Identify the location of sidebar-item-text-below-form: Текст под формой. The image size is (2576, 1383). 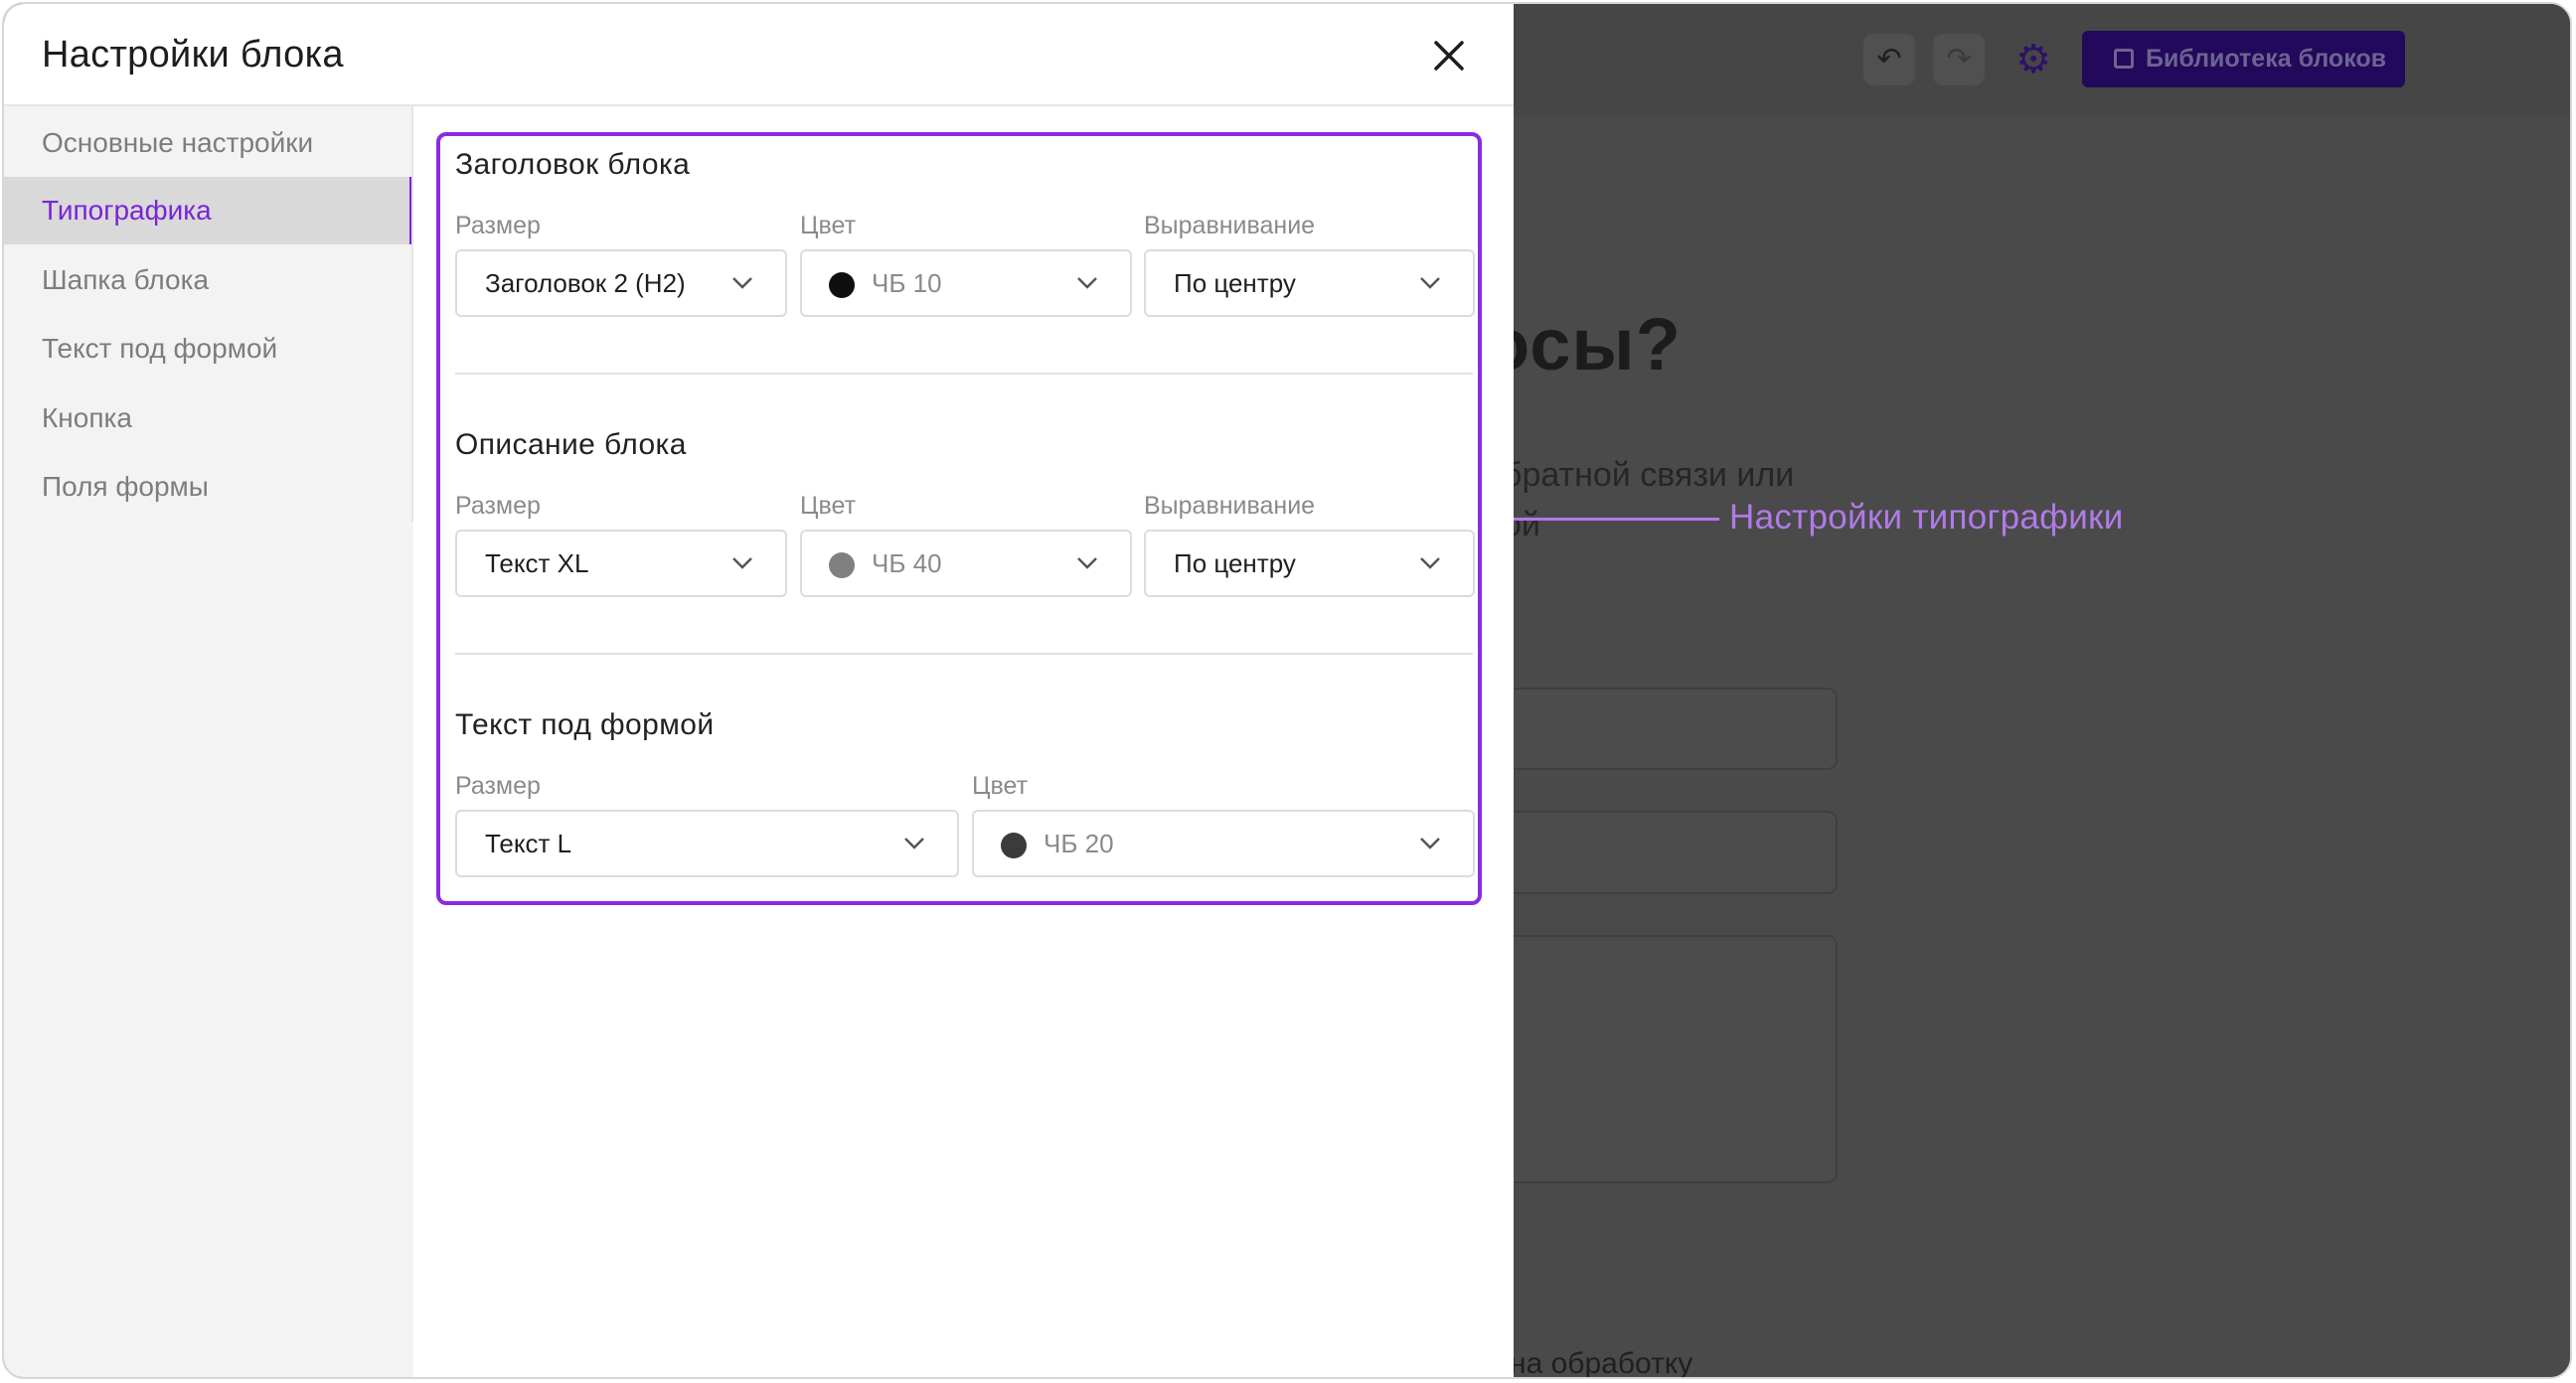
(208, 349).